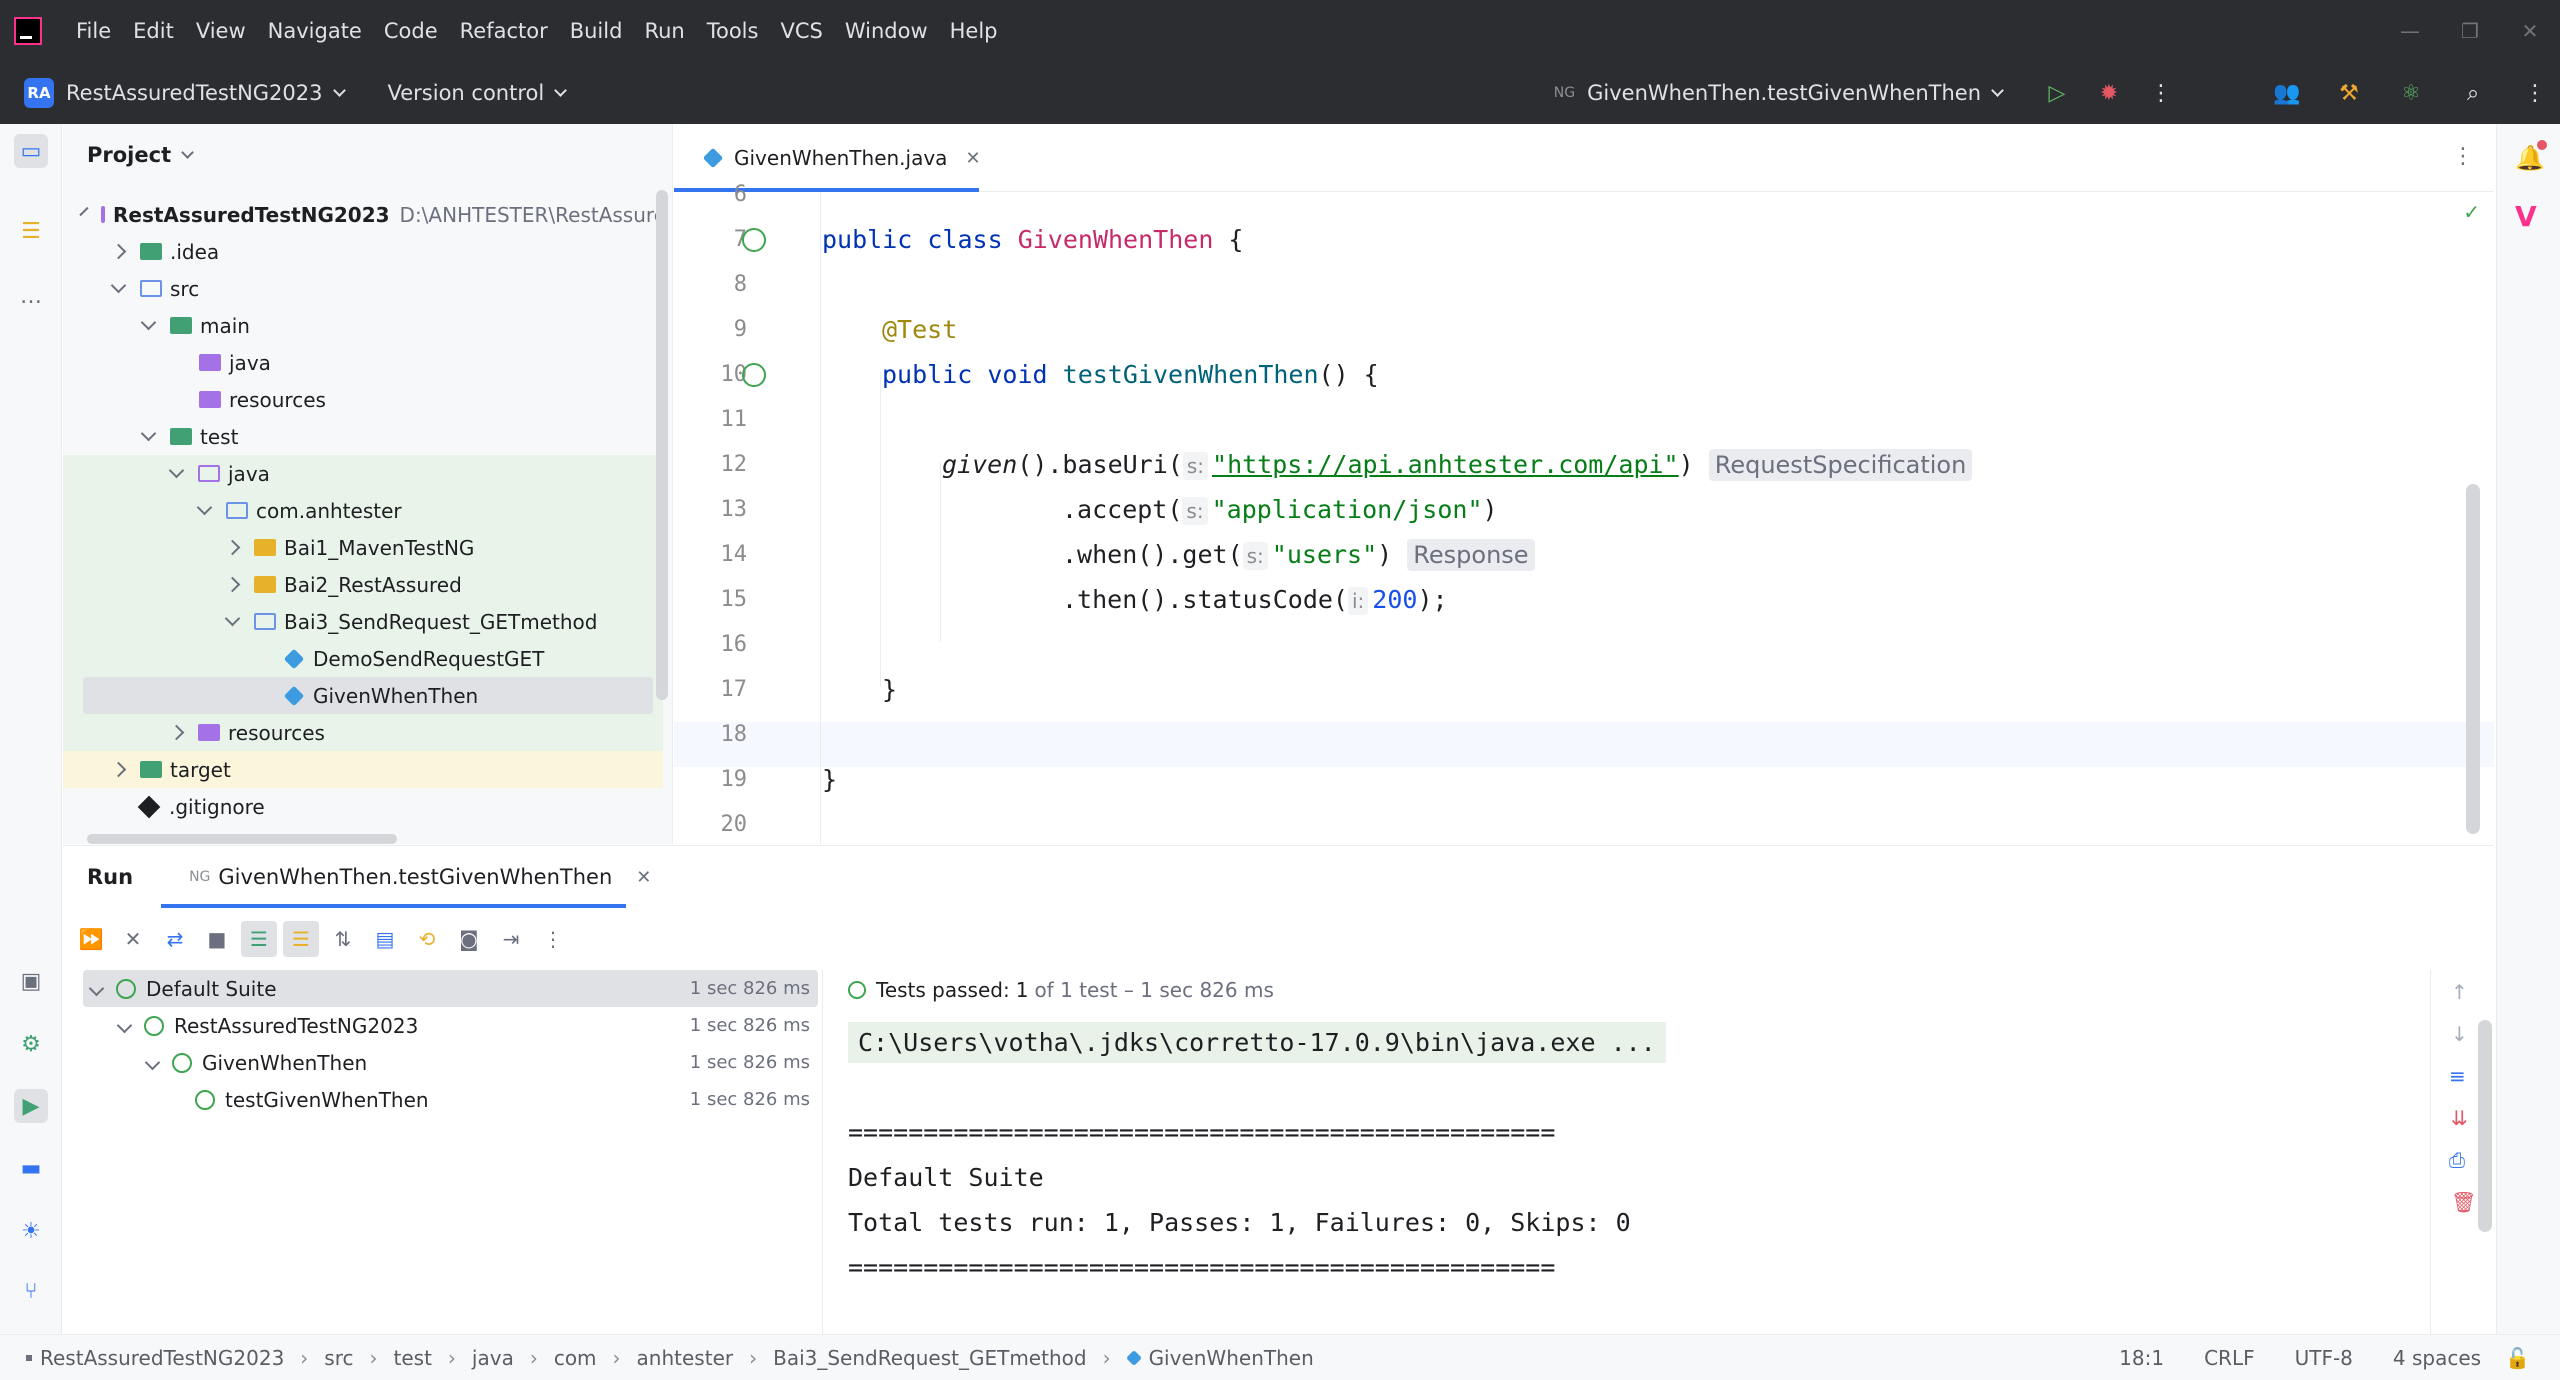 This screenshot has width=2560, height=1380. Describe the element at coordinates (363, 362) in the screenshot. I see `tree-item-main-java: java` at that location.